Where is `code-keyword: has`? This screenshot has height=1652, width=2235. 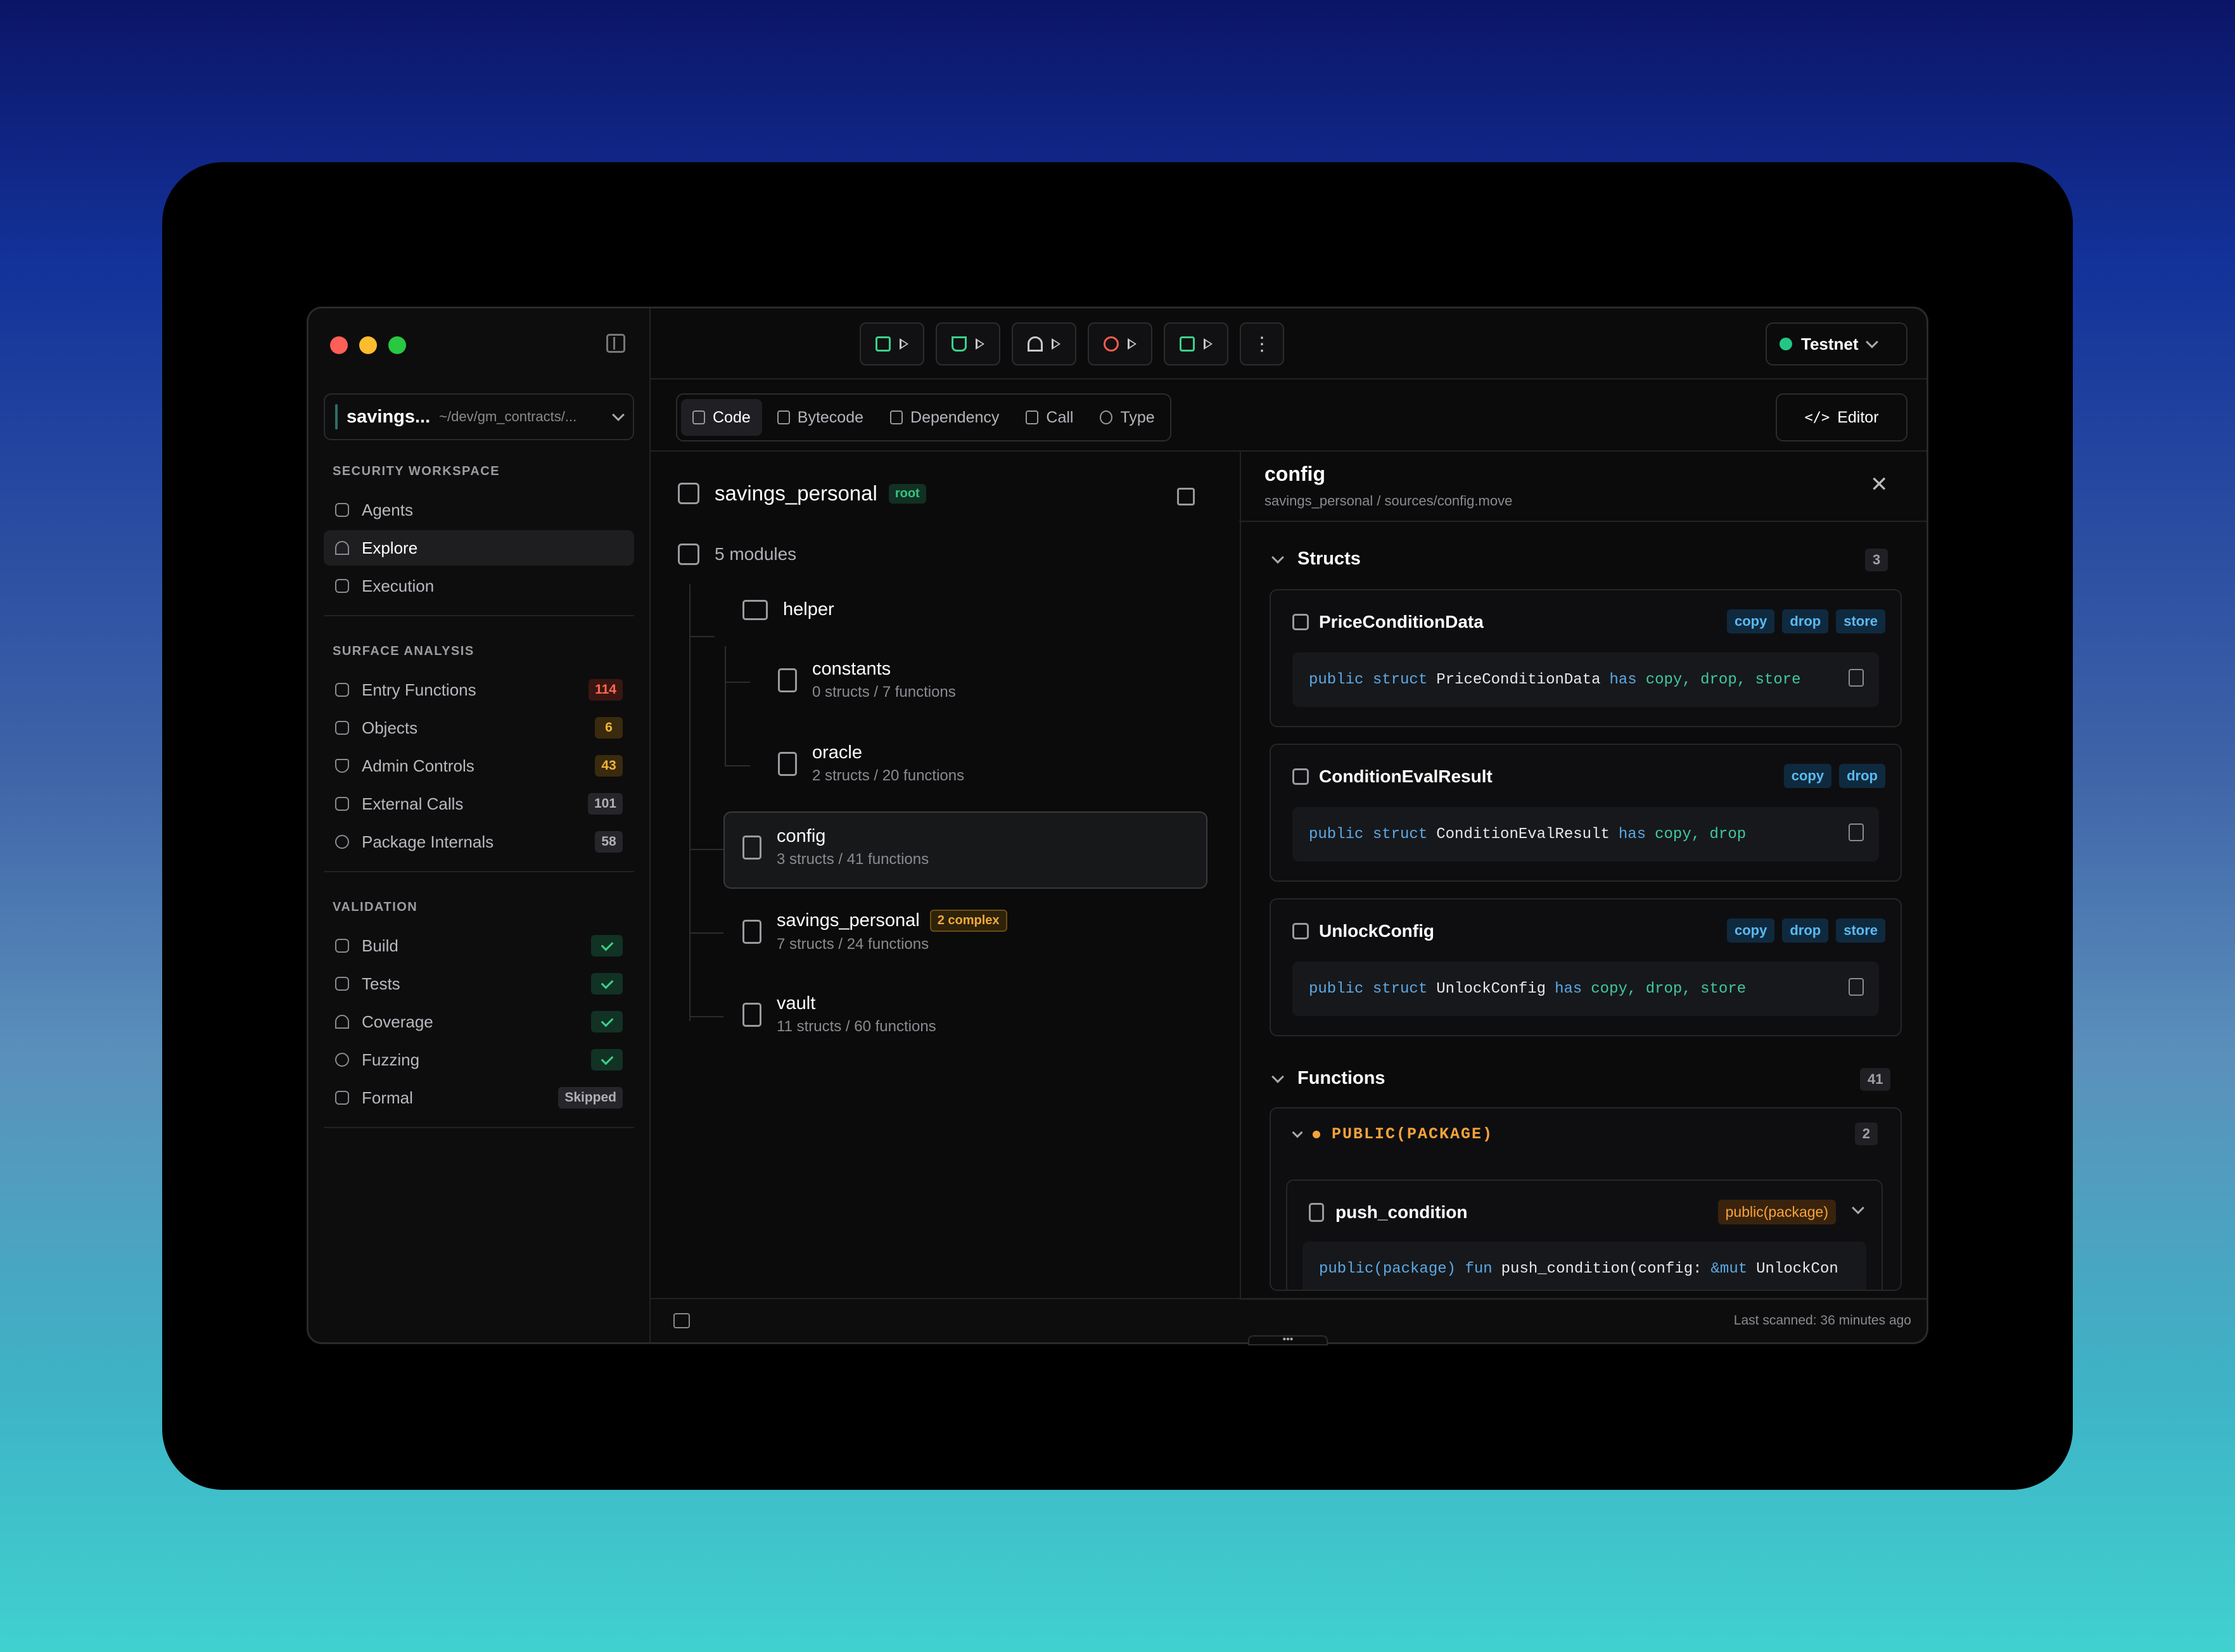
code-keyword: has is located at coordinates (1568, 989).